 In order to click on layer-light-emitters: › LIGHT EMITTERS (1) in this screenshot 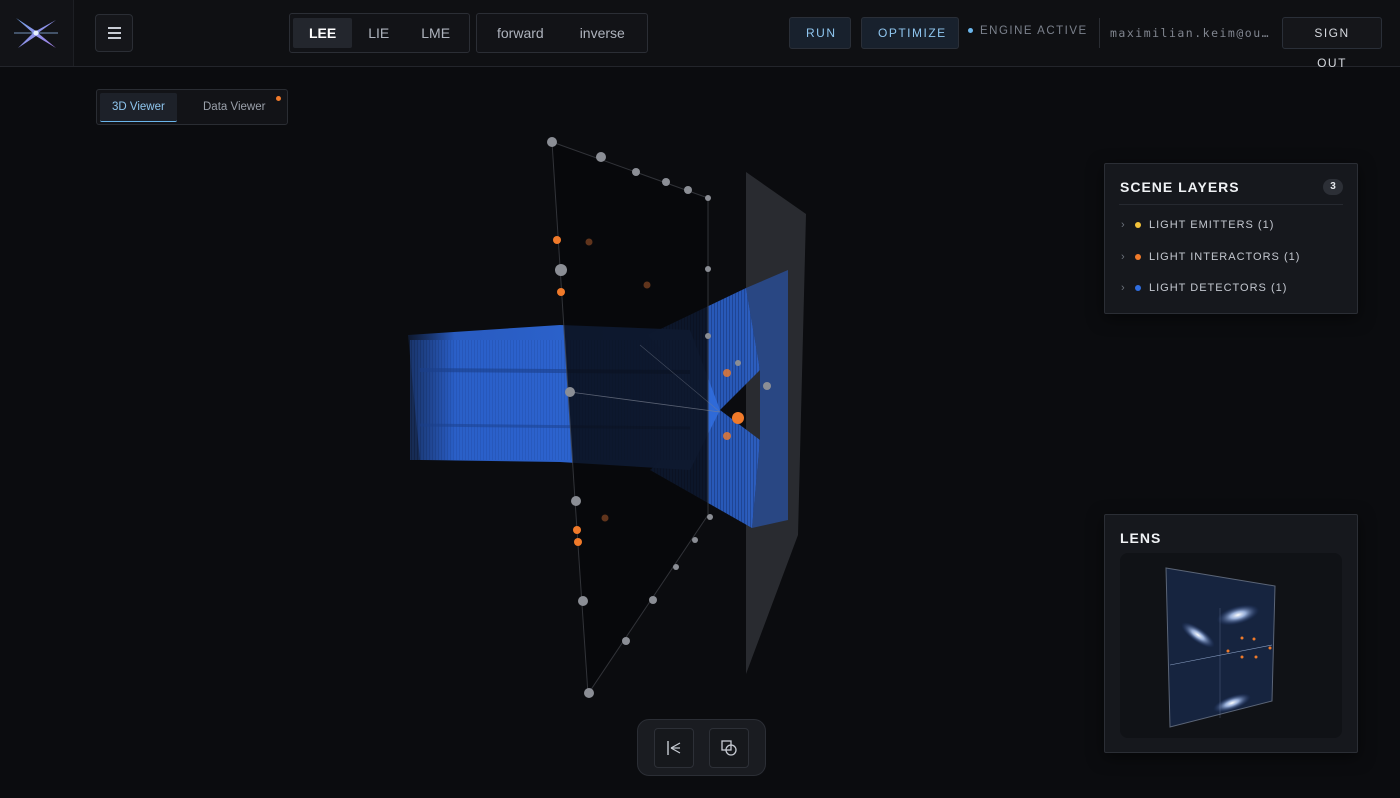, I will do `click(1197, 225)`.